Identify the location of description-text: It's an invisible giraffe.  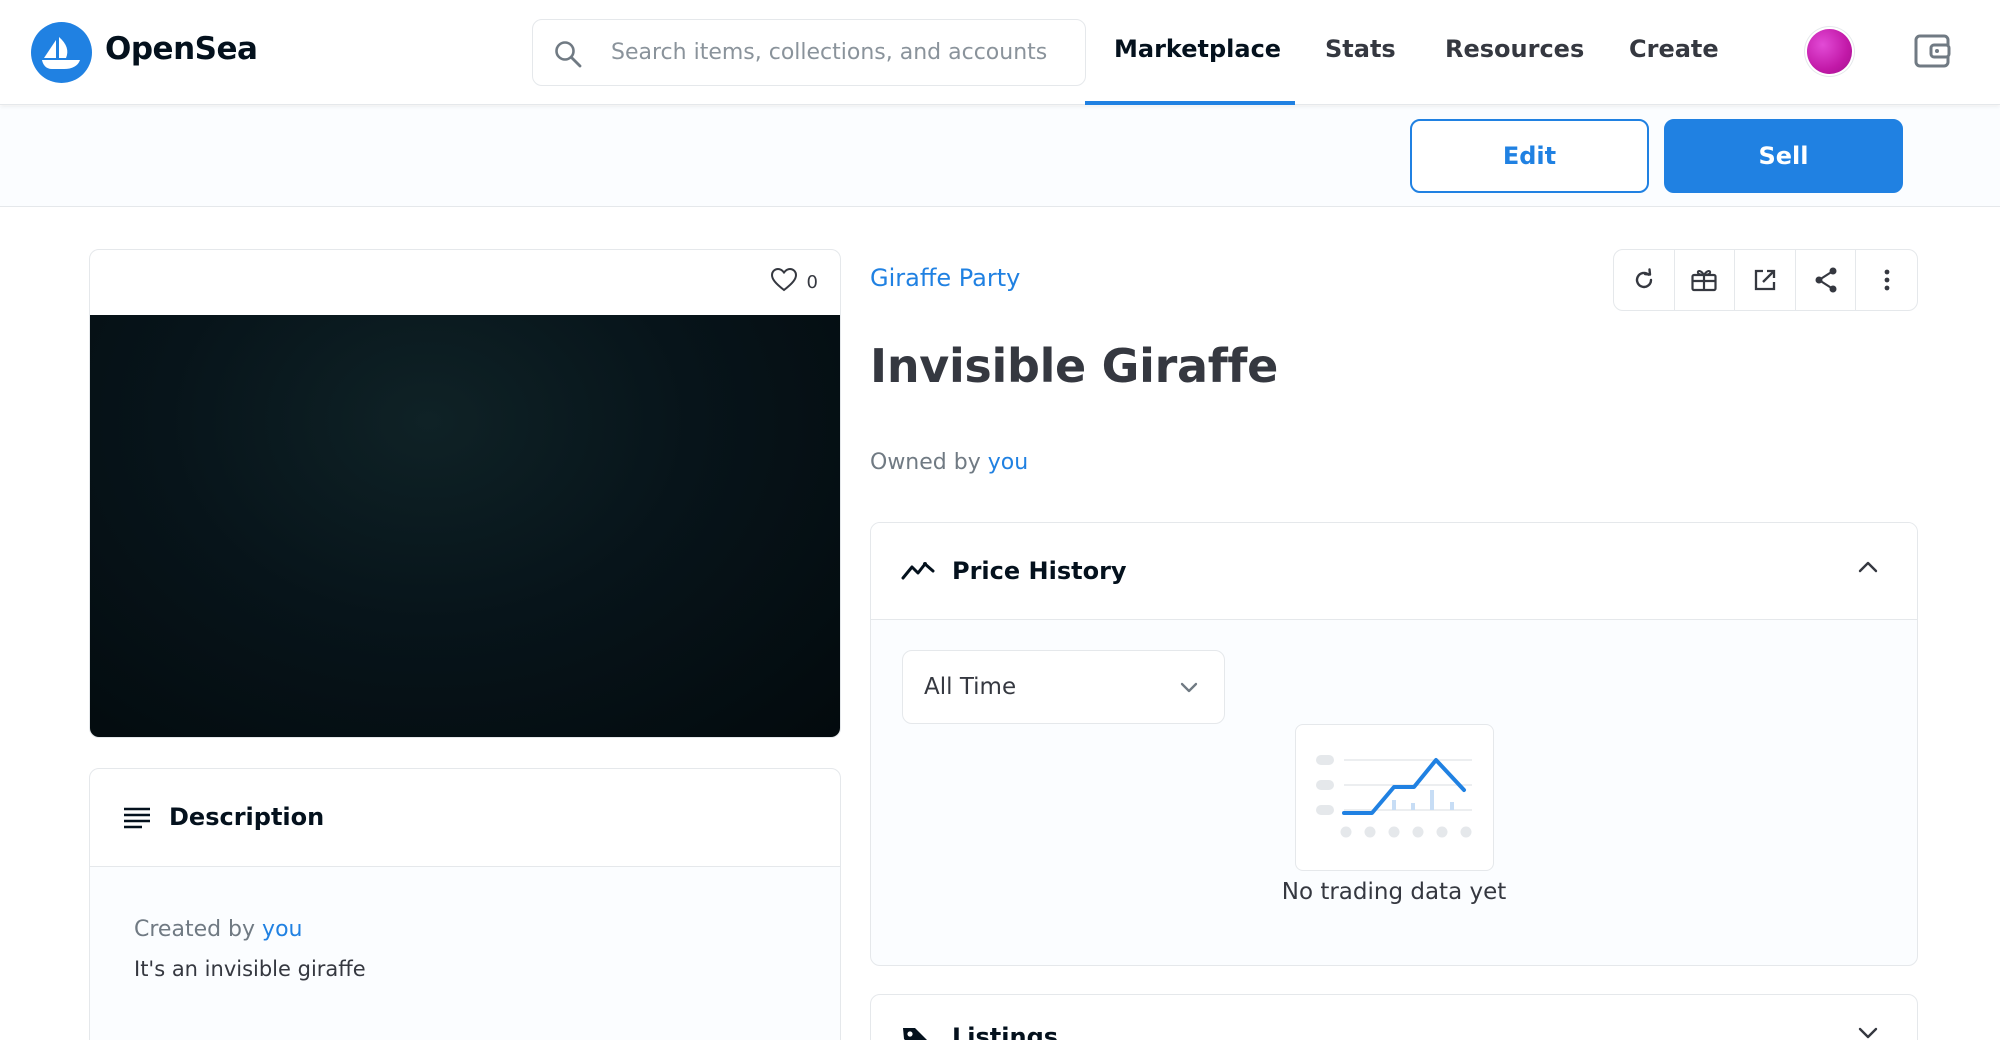
(250, 969).